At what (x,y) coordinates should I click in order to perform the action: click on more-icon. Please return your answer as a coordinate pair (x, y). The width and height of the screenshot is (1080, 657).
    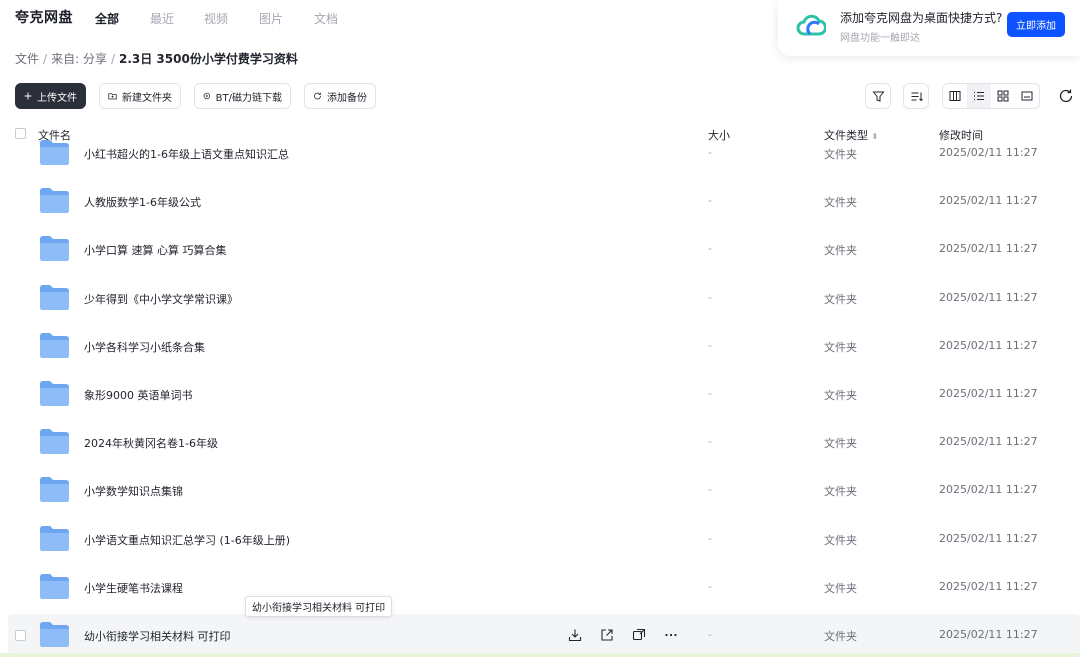
    Looking at the image, I should click on (671, 635).